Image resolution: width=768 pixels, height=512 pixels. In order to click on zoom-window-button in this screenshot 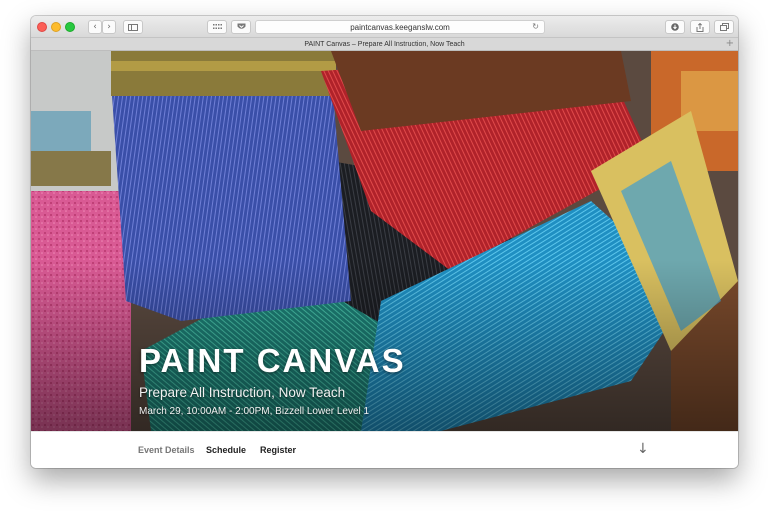, I will do `click(70, 27)`.